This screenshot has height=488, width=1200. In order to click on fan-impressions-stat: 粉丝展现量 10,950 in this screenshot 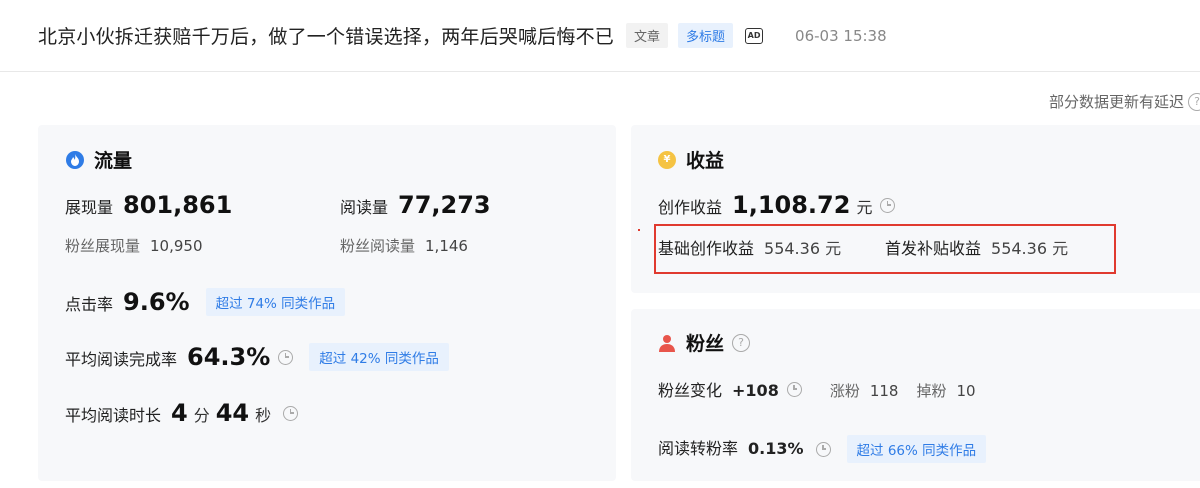, I will do `click(134, 245)`.